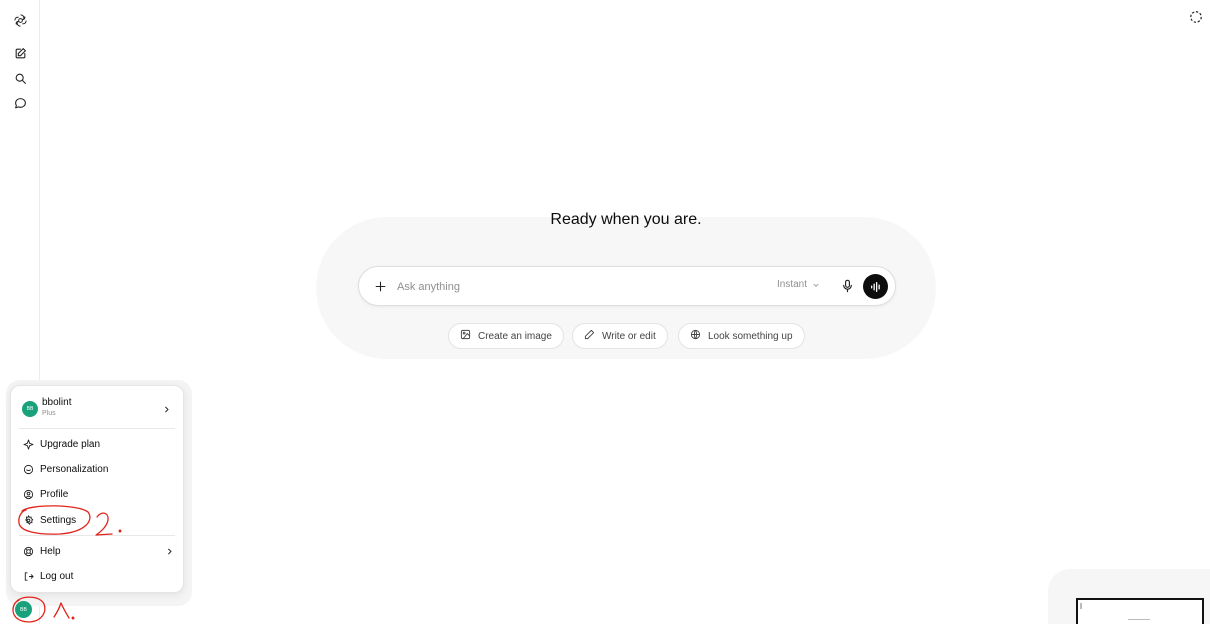 This screenshot has height=624, width=1210. What do you see at coordinates (28, 494) in the screenshot?
I see `profile-icon` at bounding box center [28, 494].